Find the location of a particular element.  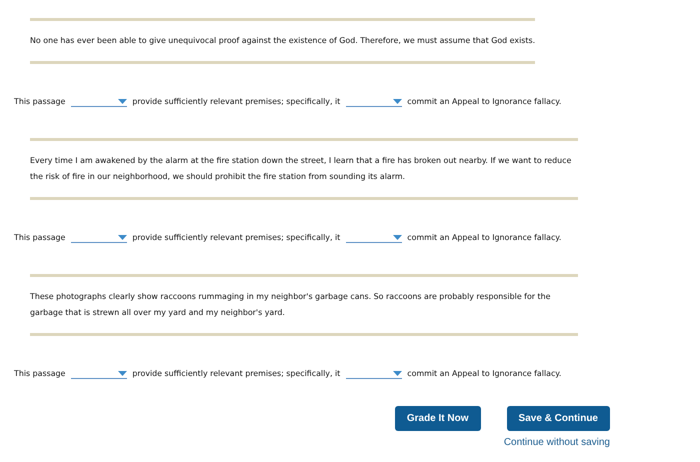

continue-link: Continue without saving is located at coordinates (557, 442).